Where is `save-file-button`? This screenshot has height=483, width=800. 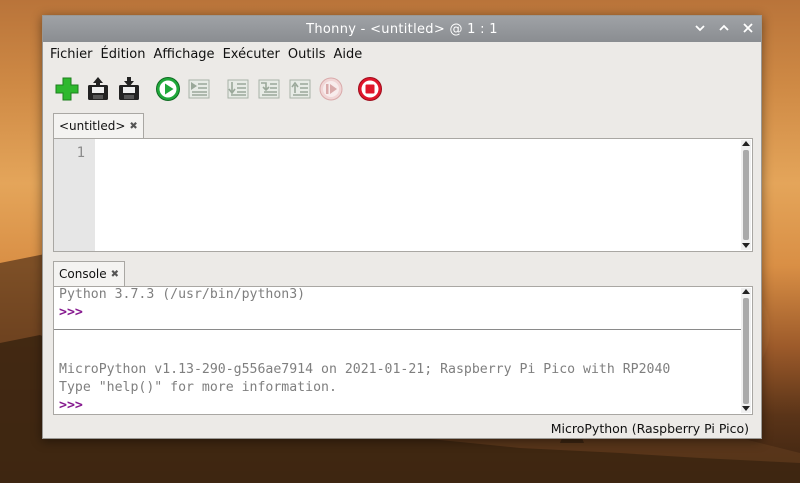
save-file-button is located at coordinates (129, 89).